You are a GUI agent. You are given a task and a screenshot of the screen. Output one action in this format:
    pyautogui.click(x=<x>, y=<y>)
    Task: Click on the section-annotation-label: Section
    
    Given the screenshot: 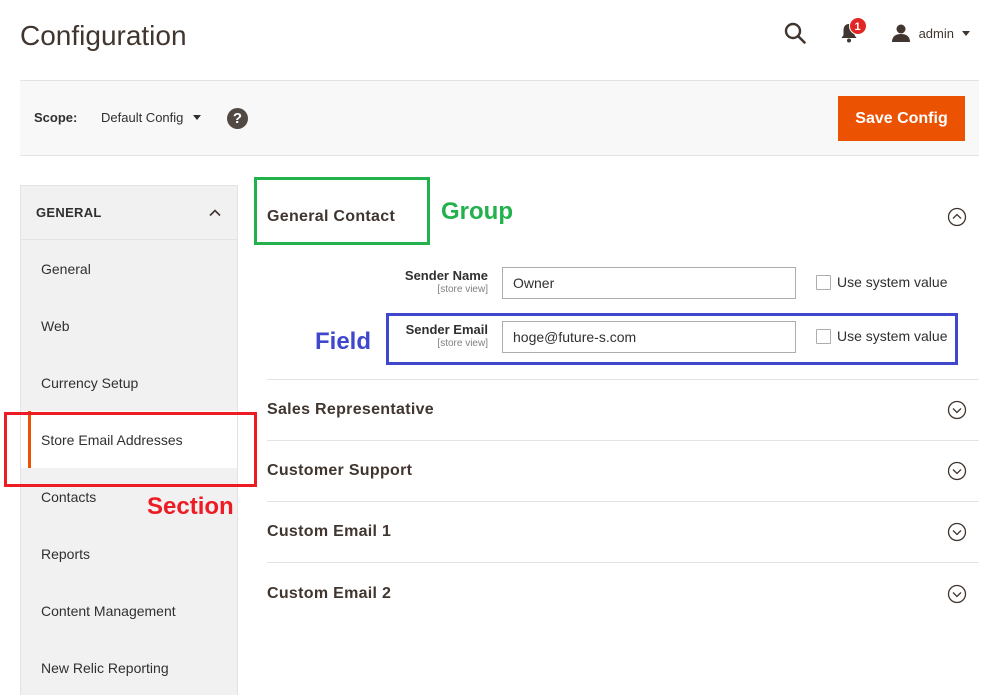 What is the action you would take?
    pyautogui.click(x=190, y=506)
    